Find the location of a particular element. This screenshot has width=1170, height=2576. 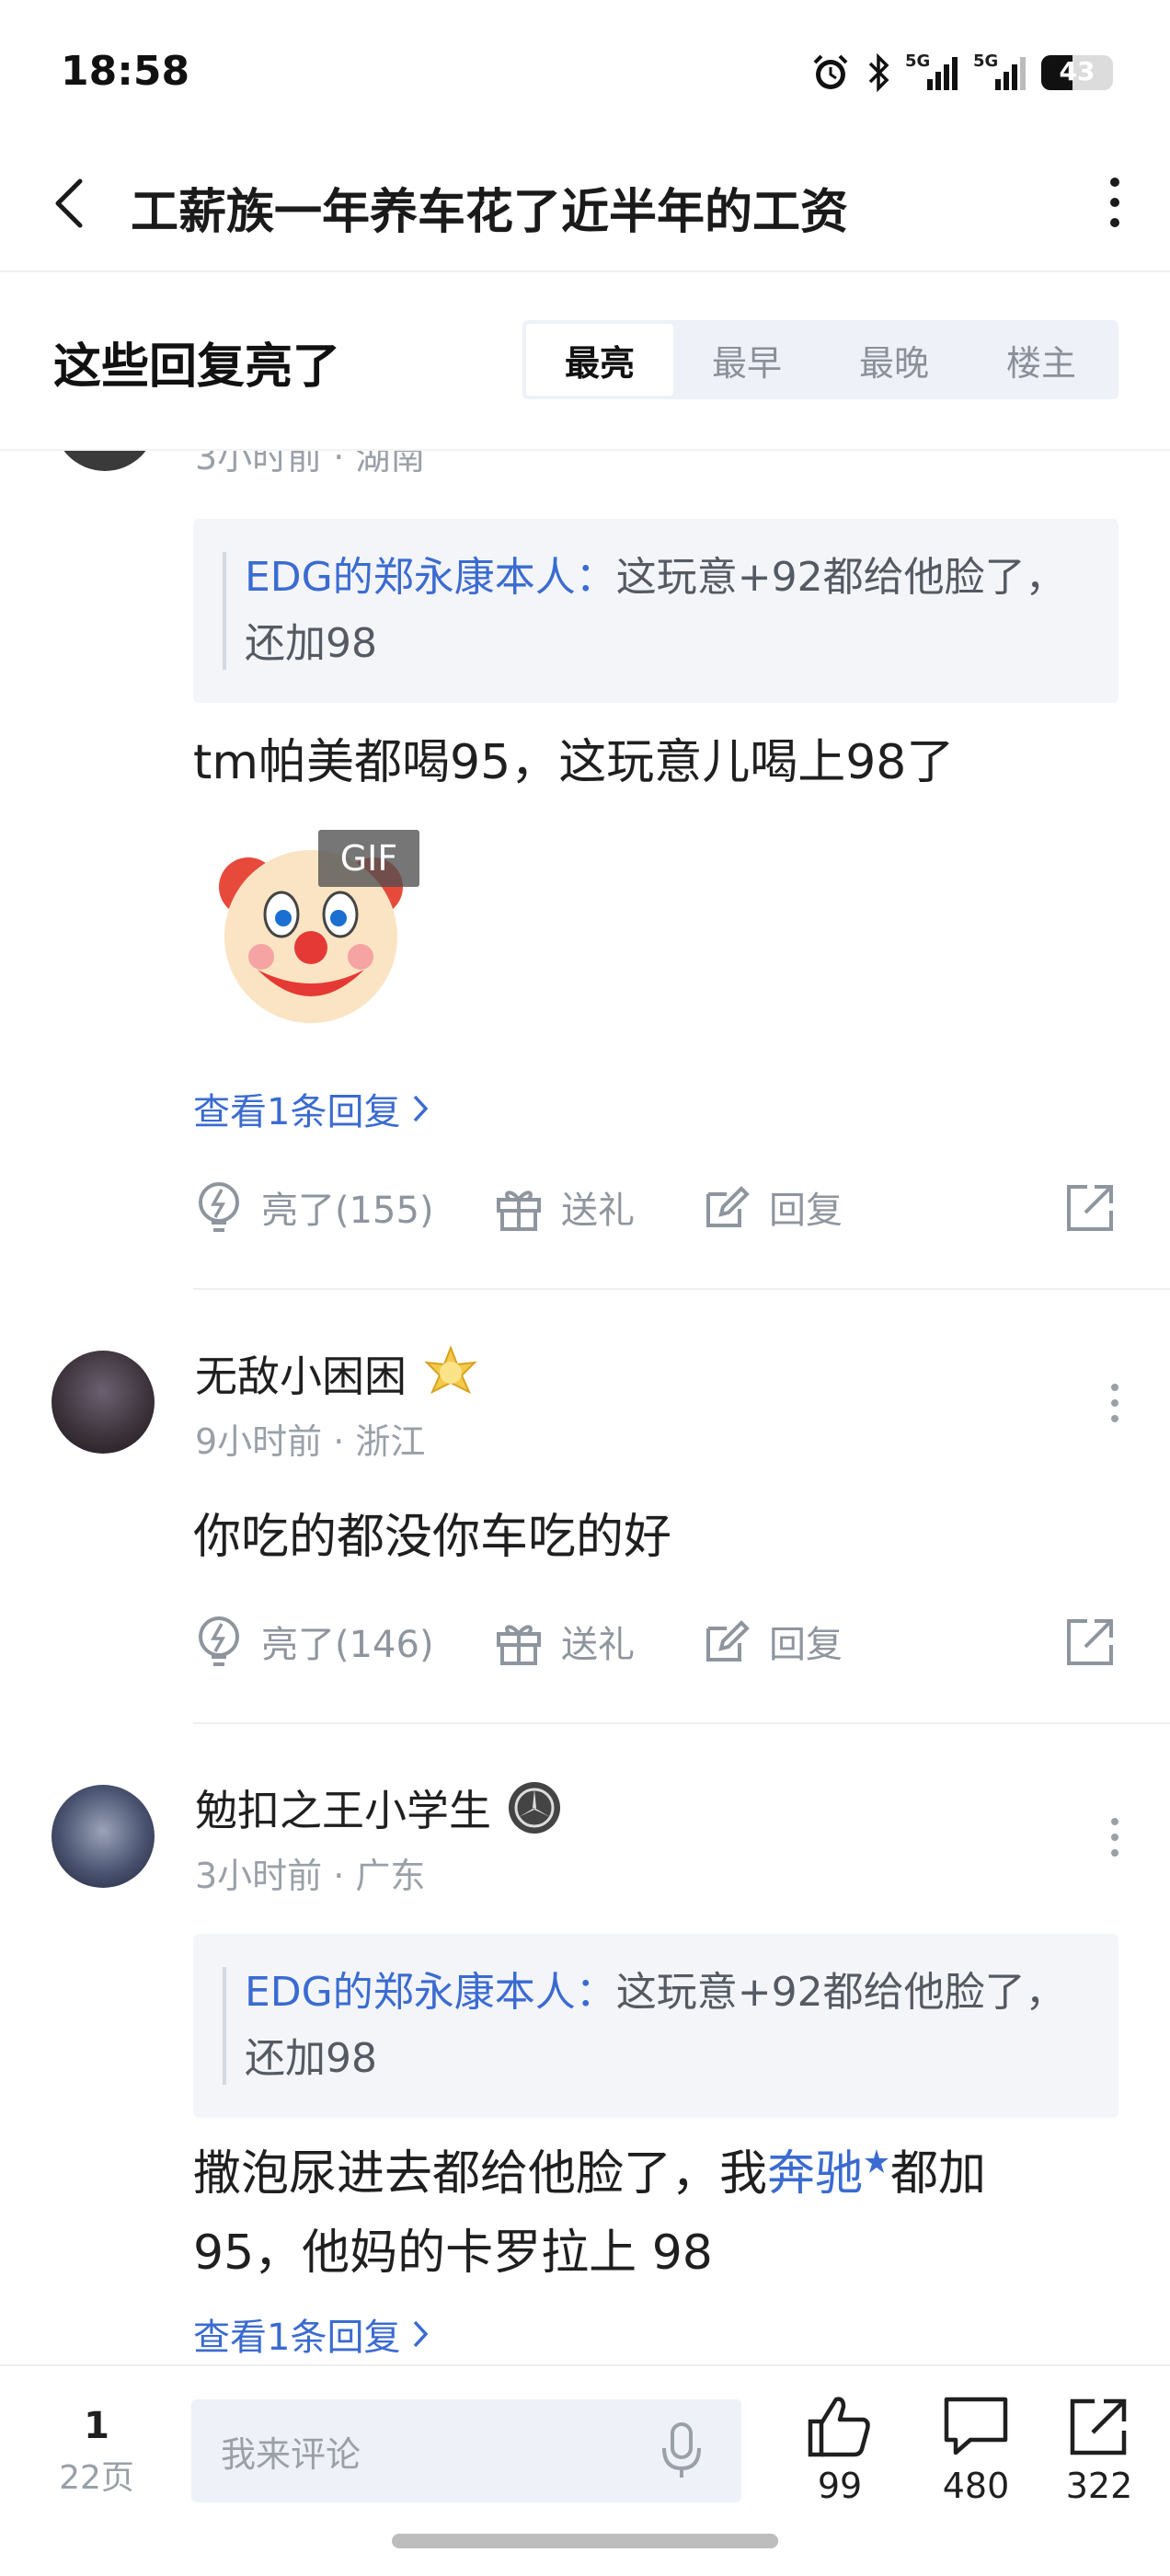

username: 无敌小困困 is located at coordinates (337, 1373).